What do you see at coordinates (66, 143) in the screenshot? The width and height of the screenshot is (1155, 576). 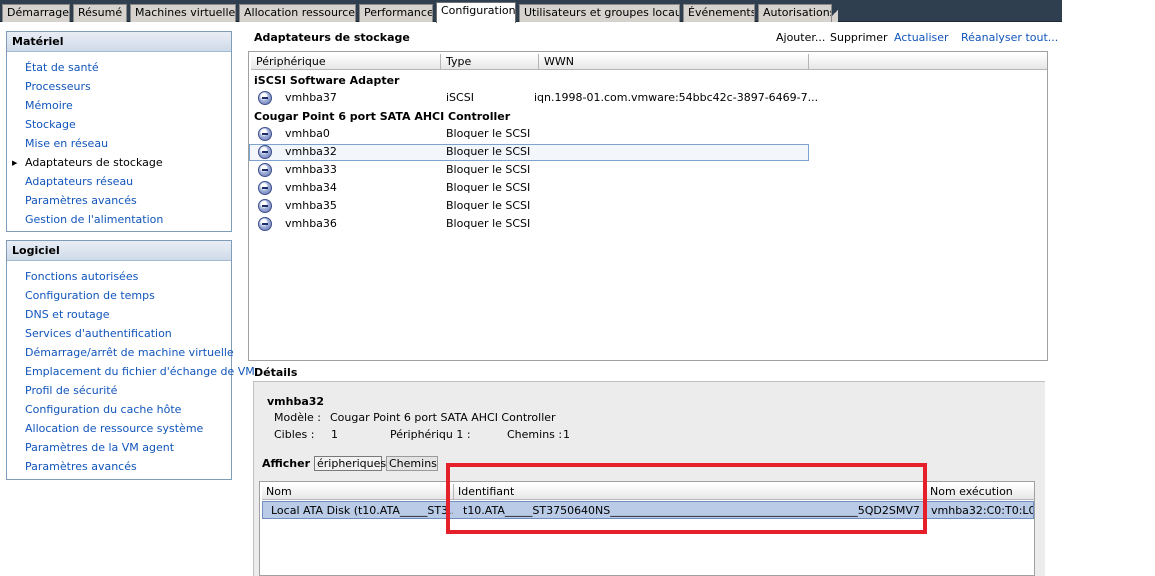 I see `sidebar-item-mise-en-reseau: Mise en réseau` at bounding box center [66, 143].